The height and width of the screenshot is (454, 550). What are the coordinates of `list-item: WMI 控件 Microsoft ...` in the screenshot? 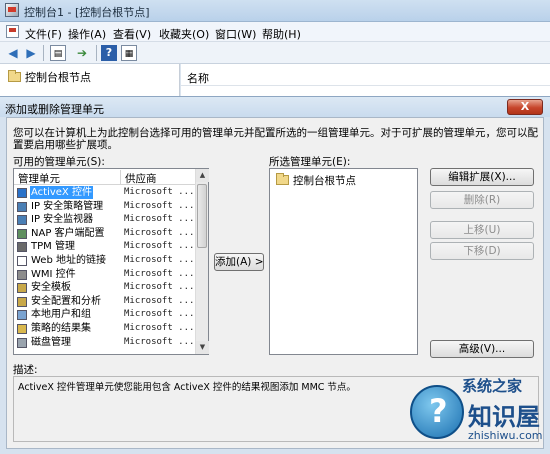 It's located at (104, 275).